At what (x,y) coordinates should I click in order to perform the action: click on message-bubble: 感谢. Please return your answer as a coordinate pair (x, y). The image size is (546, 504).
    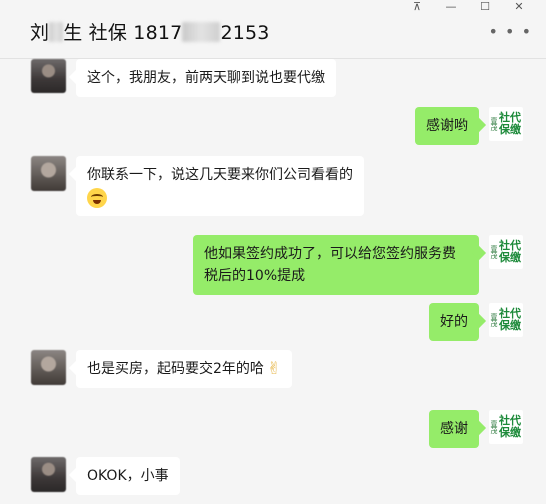
    Looking at the image, I should click on (454, 429).